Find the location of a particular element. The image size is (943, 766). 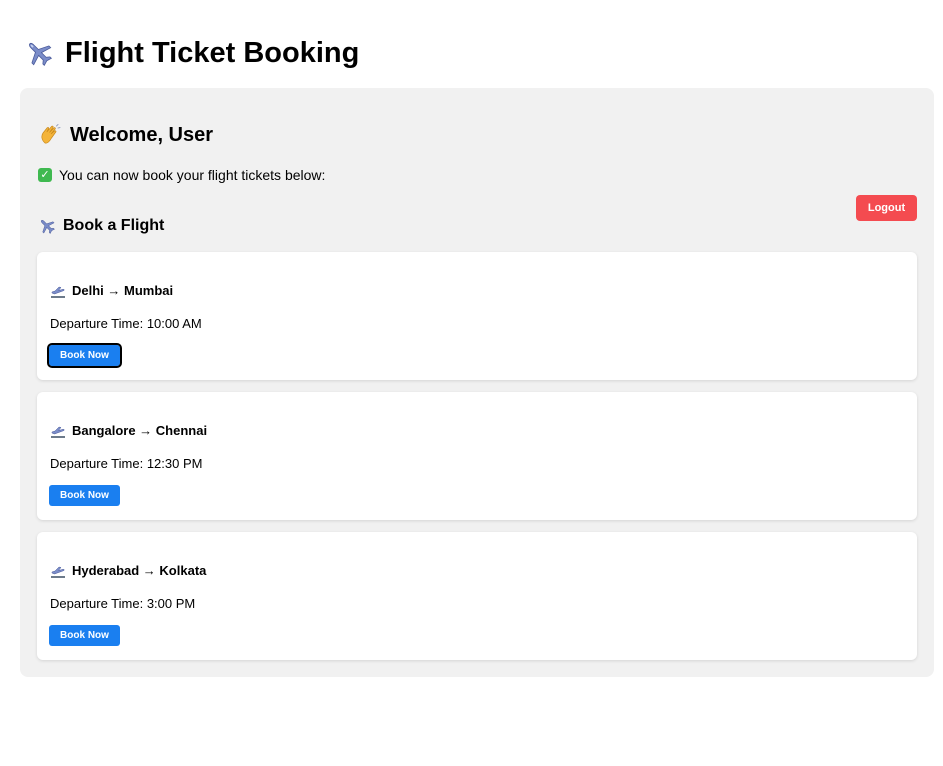

logout-button: Logout is located at coordinates (886, 208).